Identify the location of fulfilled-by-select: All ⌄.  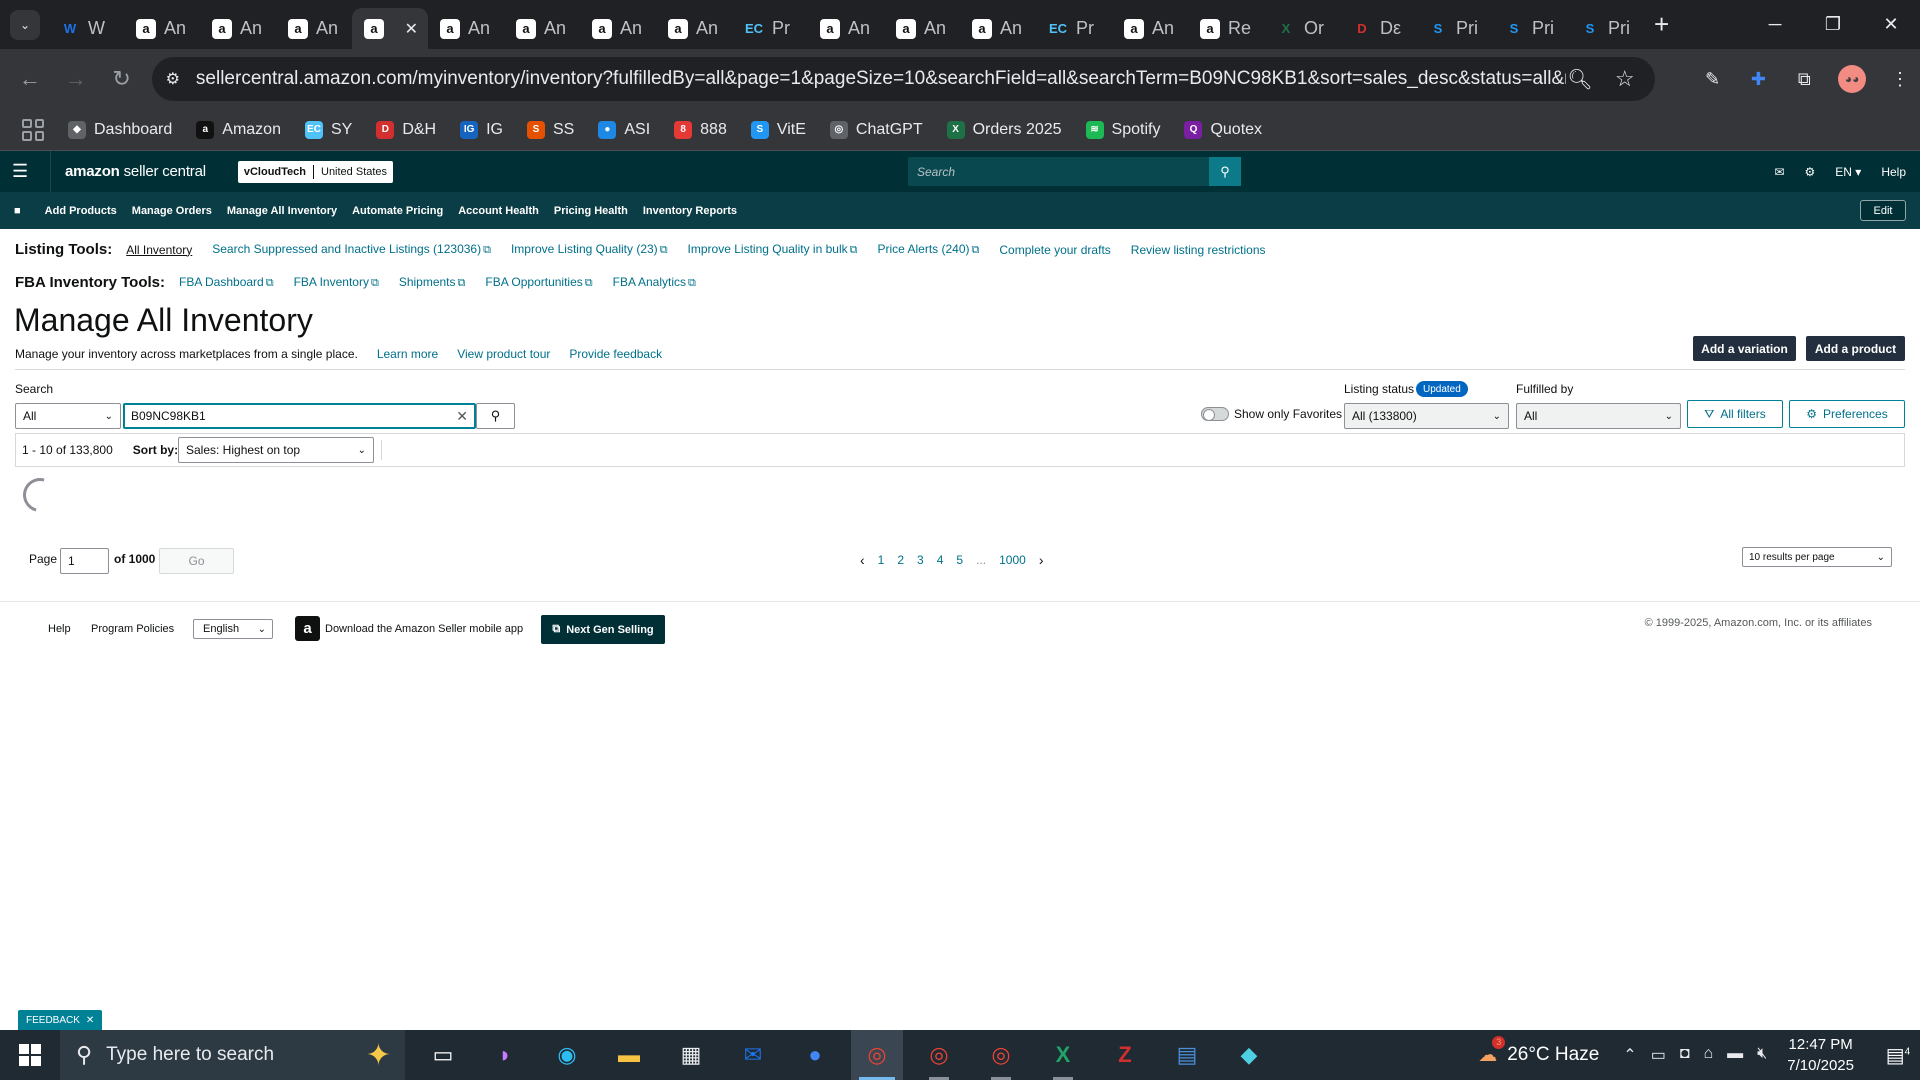
(1598, 416).